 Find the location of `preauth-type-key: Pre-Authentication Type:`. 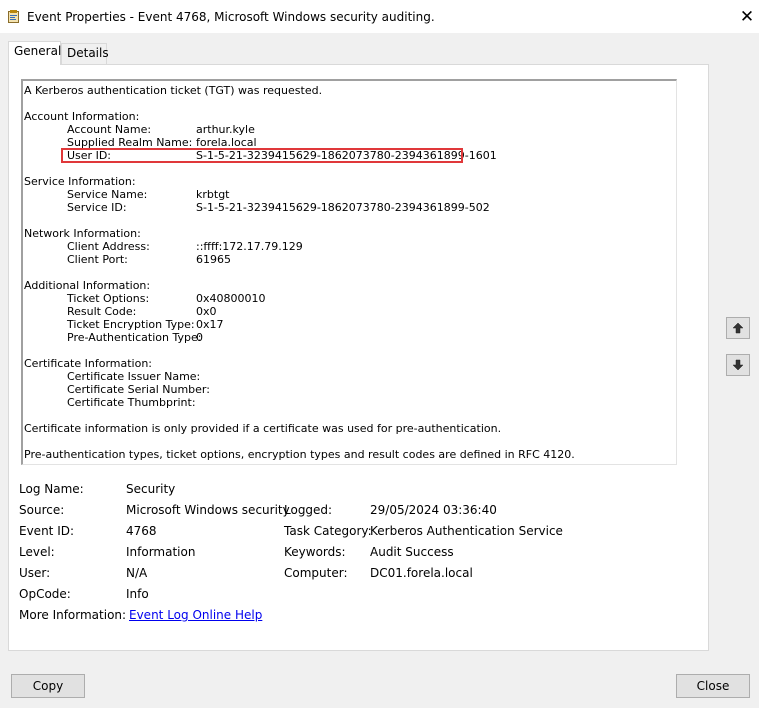

preauth-type-key: Pre-Authentication Type: is located at coordinates (134, 337).